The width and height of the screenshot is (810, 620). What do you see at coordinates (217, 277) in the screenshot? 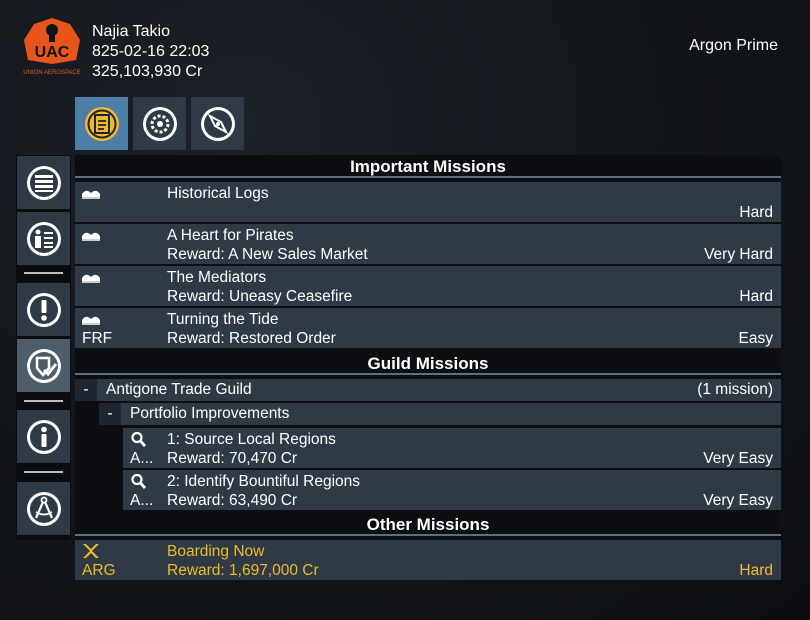
I see `mission-title: The Mediators` at bounding box center [217, 277].